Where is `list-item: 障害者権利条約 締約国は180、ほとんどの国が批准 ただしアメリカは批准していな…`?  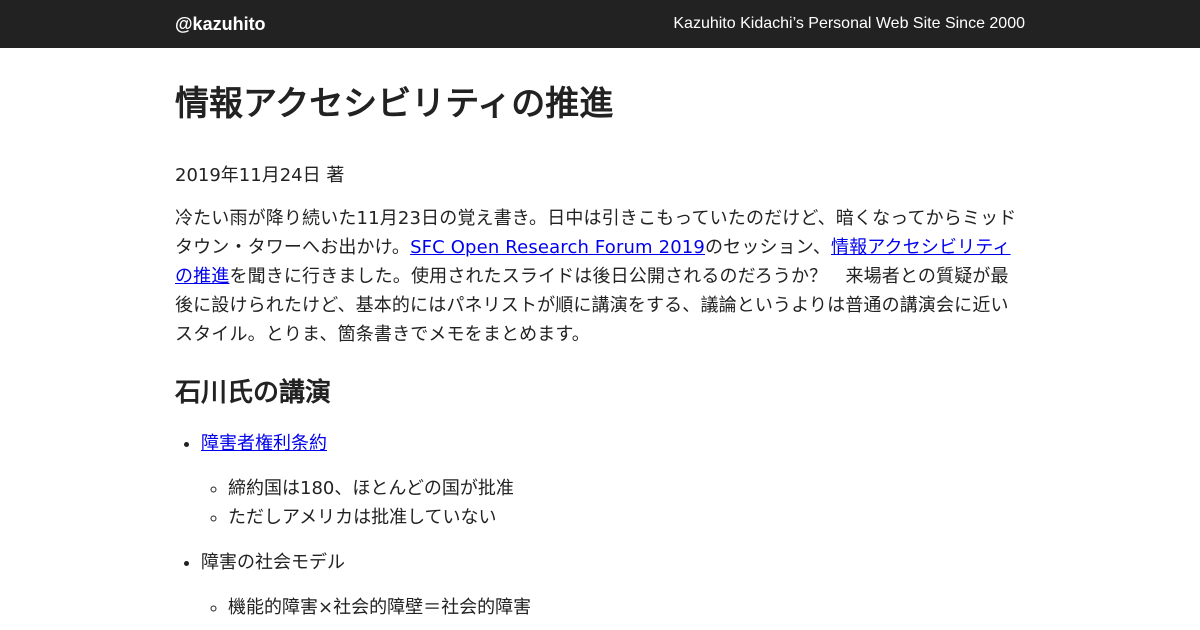
list-item: 障害者権利条約 締約国は180、ほとんどの国が批准 ただしアメリカは批准していな… is located at coordinates (613, 480).